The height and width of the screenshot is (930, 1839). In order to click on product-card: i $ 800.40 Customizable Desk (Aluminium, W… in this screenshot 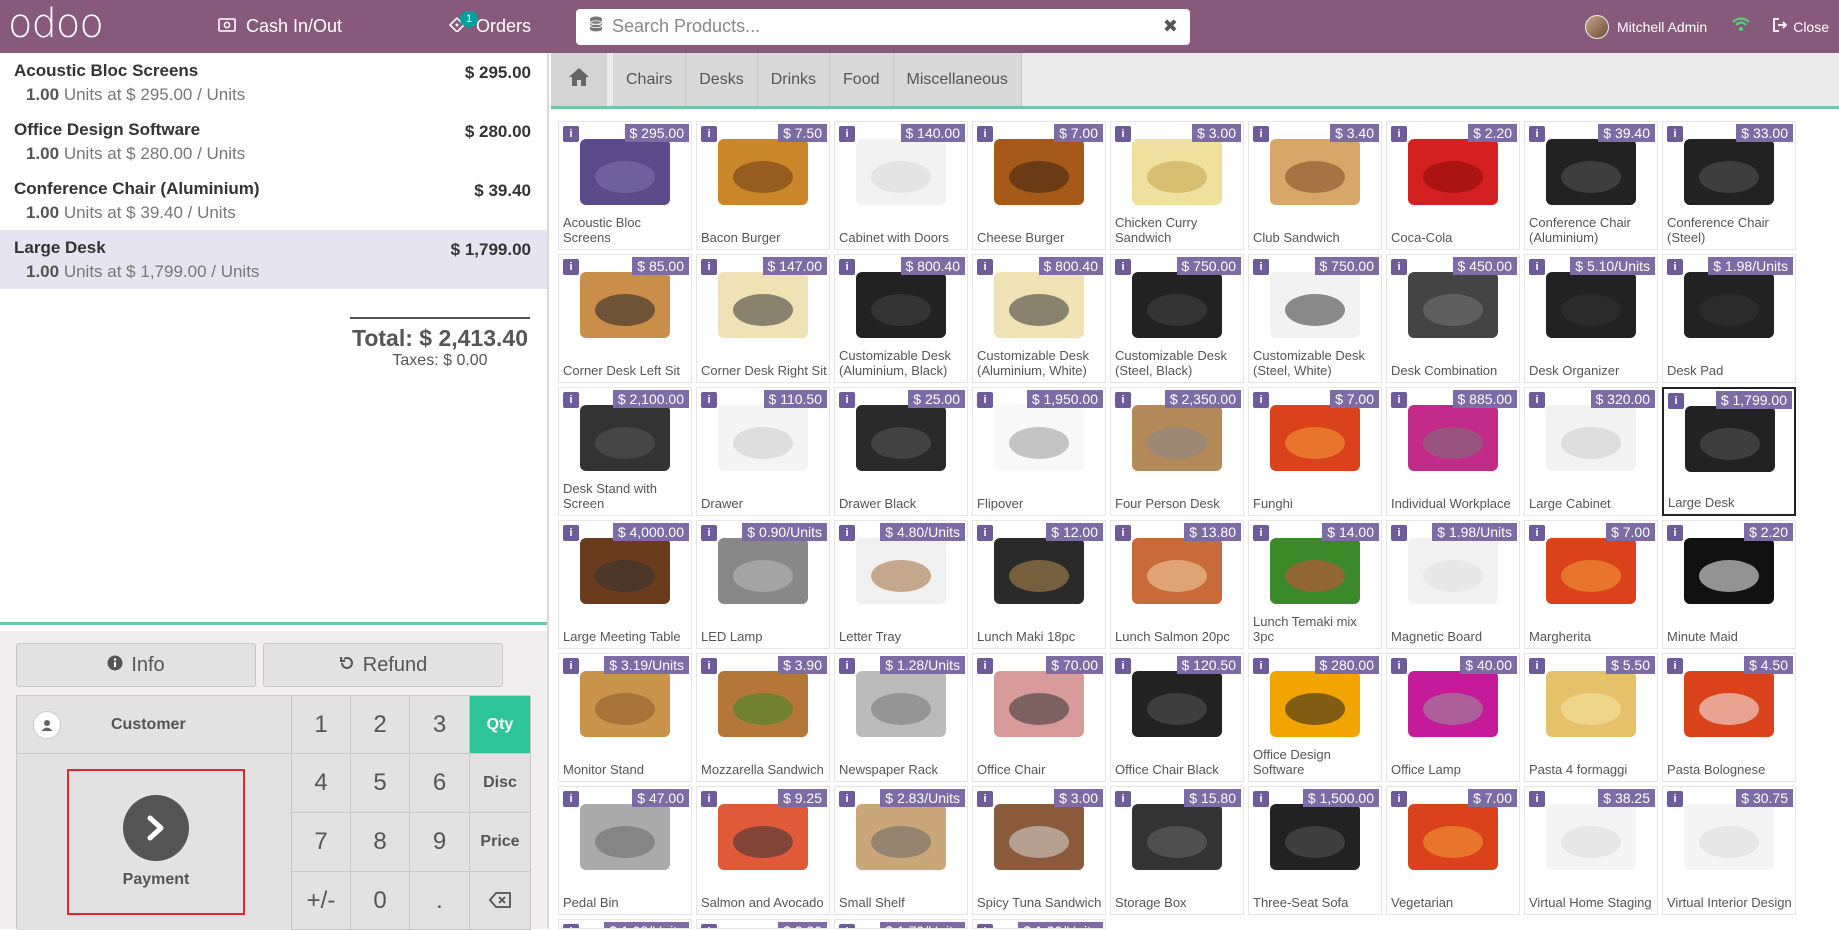, I will do `click(1039, 318)`.